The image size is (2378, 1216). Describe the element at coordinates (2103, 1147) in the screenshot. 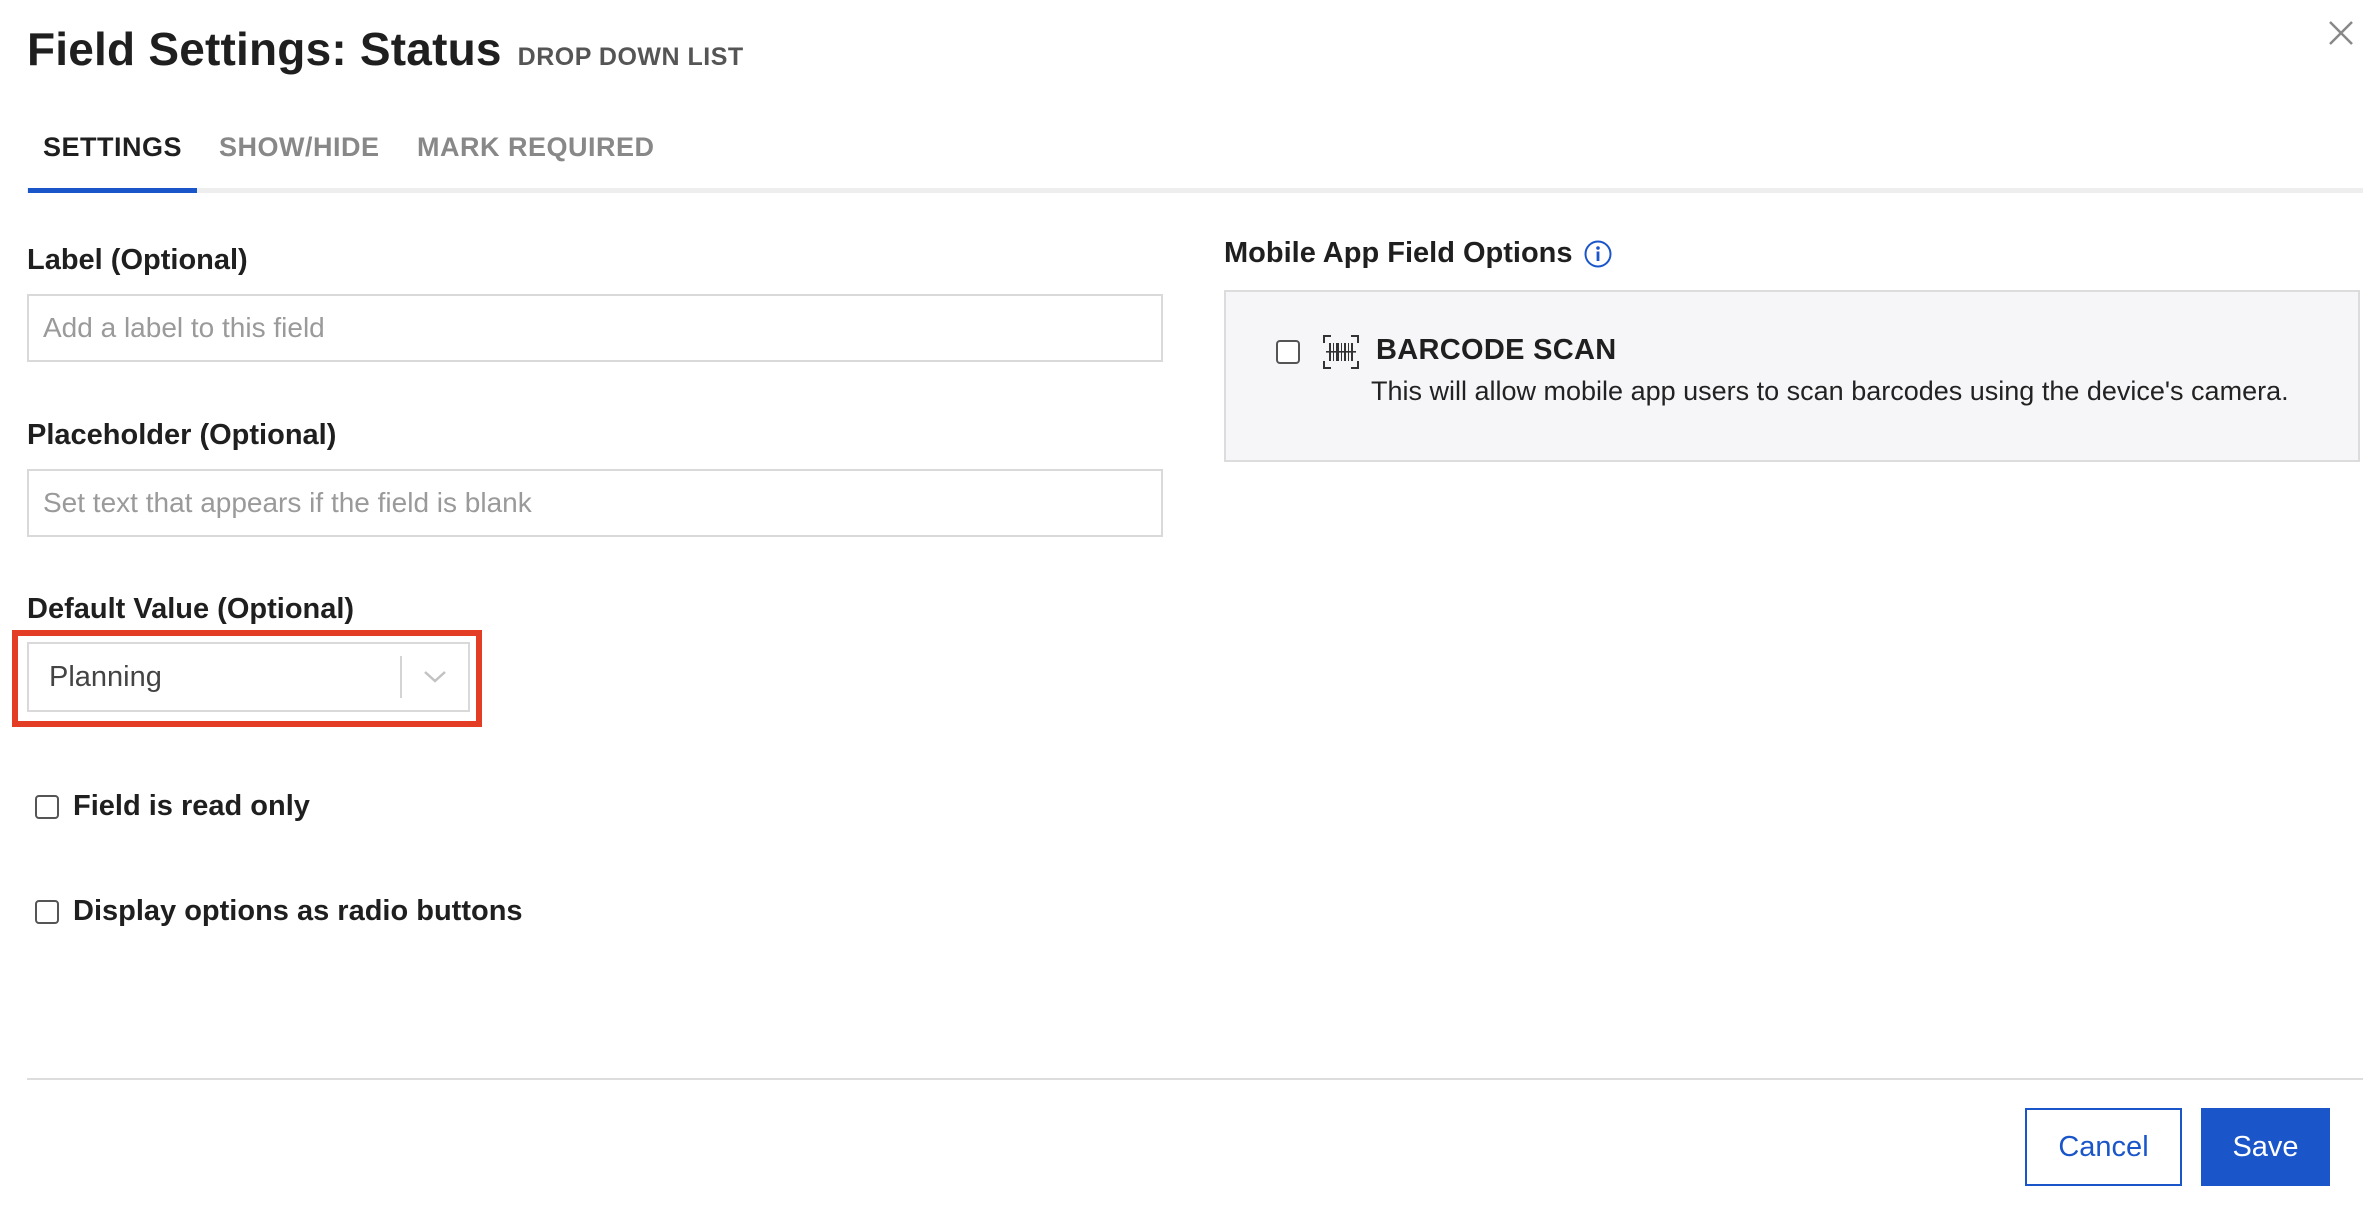

I see `cancel-button: Cancel` at that location.